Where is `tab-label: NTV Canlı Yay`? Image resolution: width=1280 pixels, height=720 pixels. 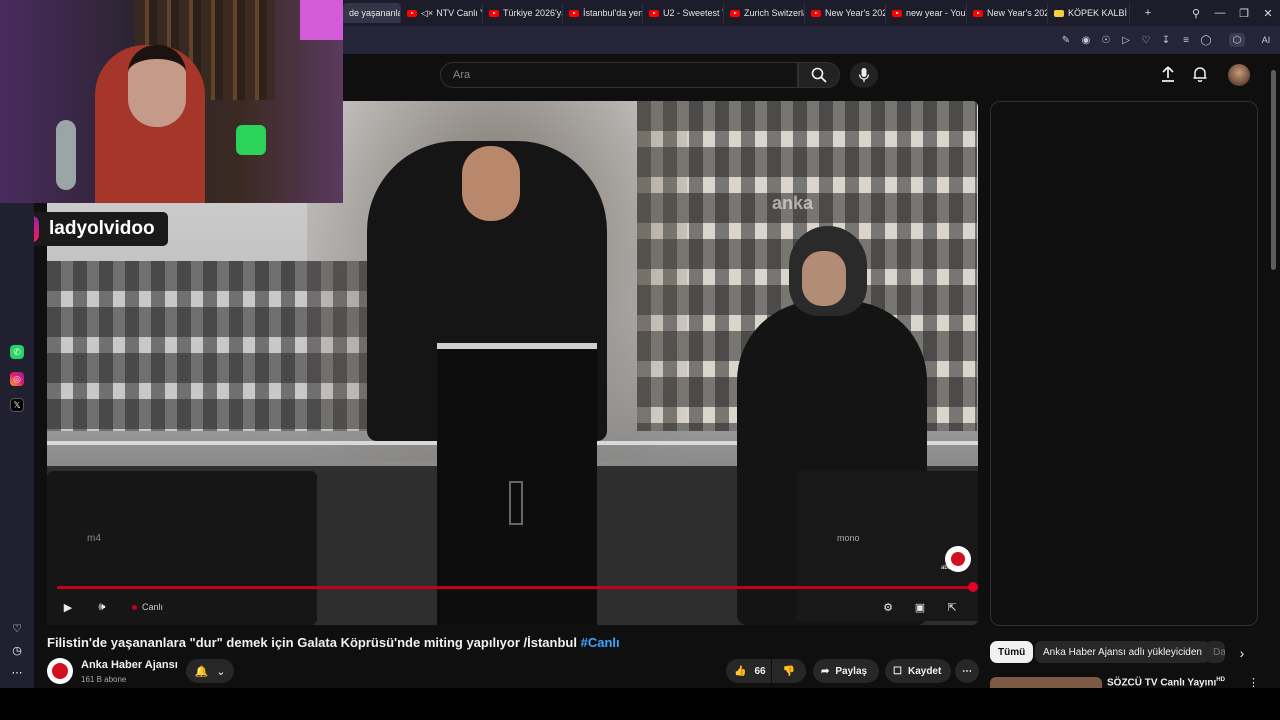 tab-label: NTV Canlı Yay is located at coordinates (459, 13).